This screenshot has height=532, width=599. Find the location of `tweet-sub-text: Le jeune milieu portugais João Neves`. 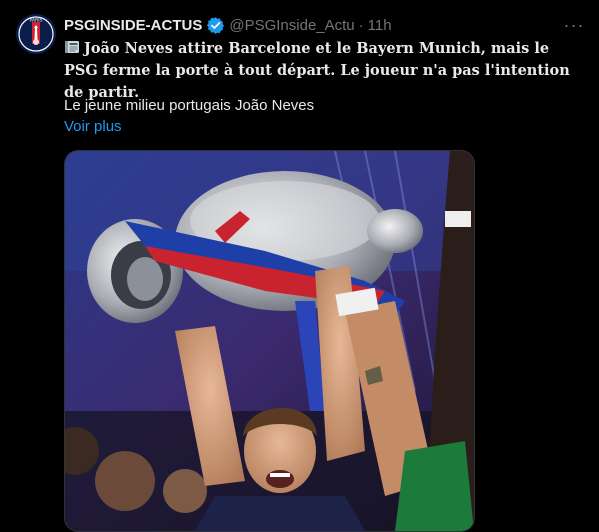

tweet-sub-text: Le jeune milieu portugais João Neves is located at coordinates (189, 105).